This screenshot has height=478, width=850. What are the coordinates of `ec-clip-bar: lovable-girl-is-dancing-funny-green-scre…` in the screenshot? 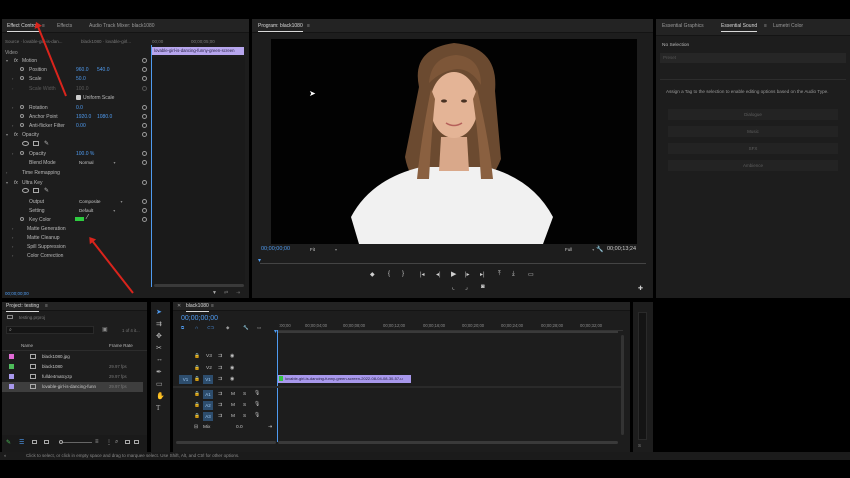 It's located at (198, 51).